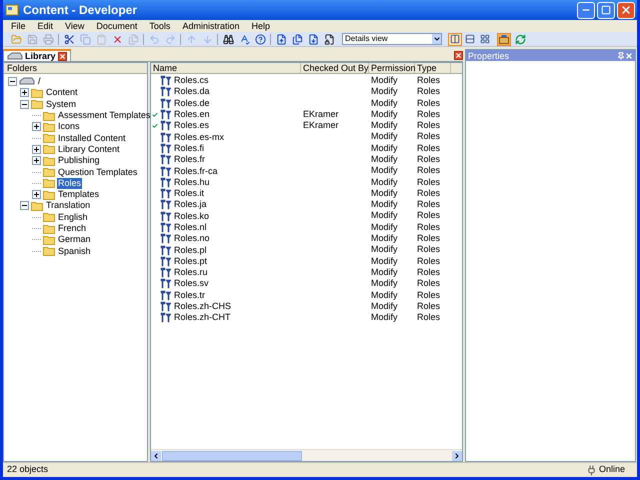 The height and width of the screenshot is (480, 640). Describe the element at coordinates (621, 56) in the screenshot. I see `pin-icon` at that location.